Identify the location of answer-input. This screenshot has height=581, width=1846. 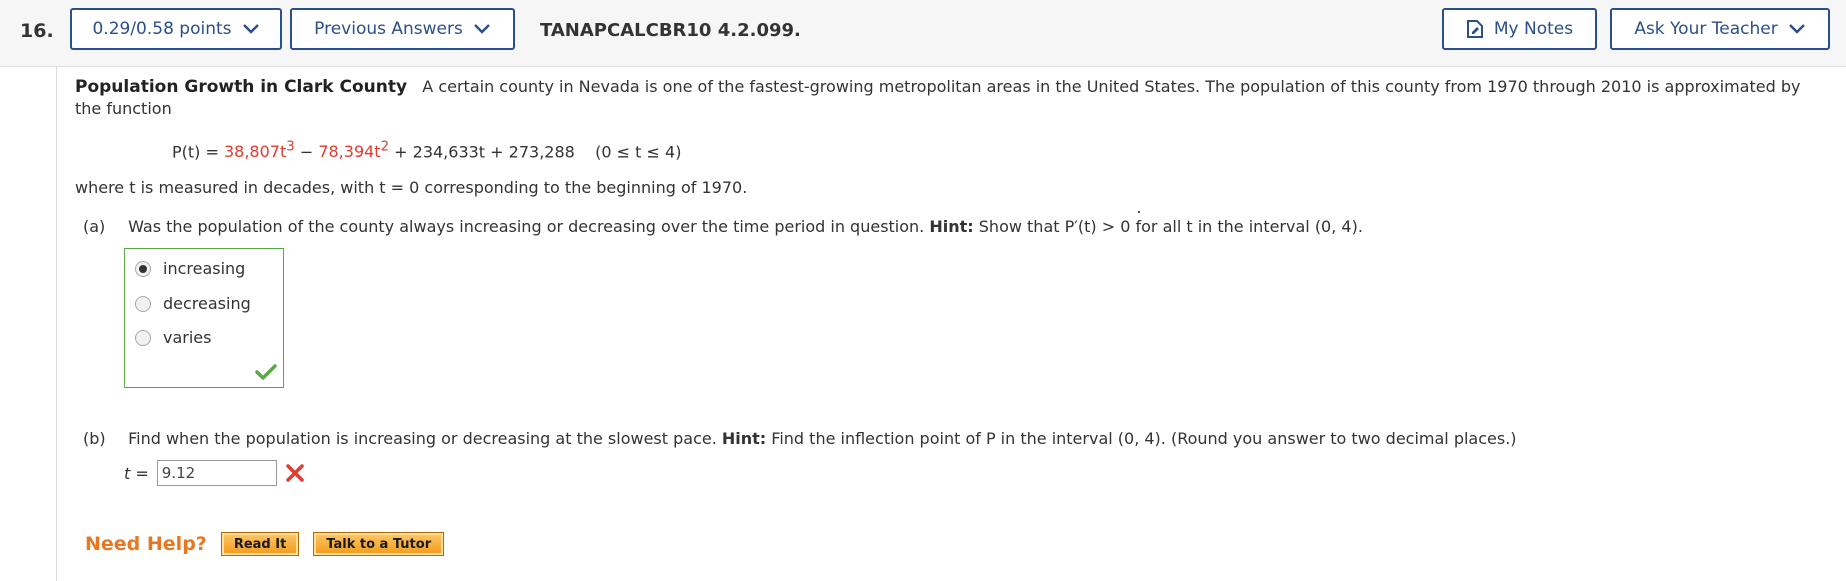
(216, 473).